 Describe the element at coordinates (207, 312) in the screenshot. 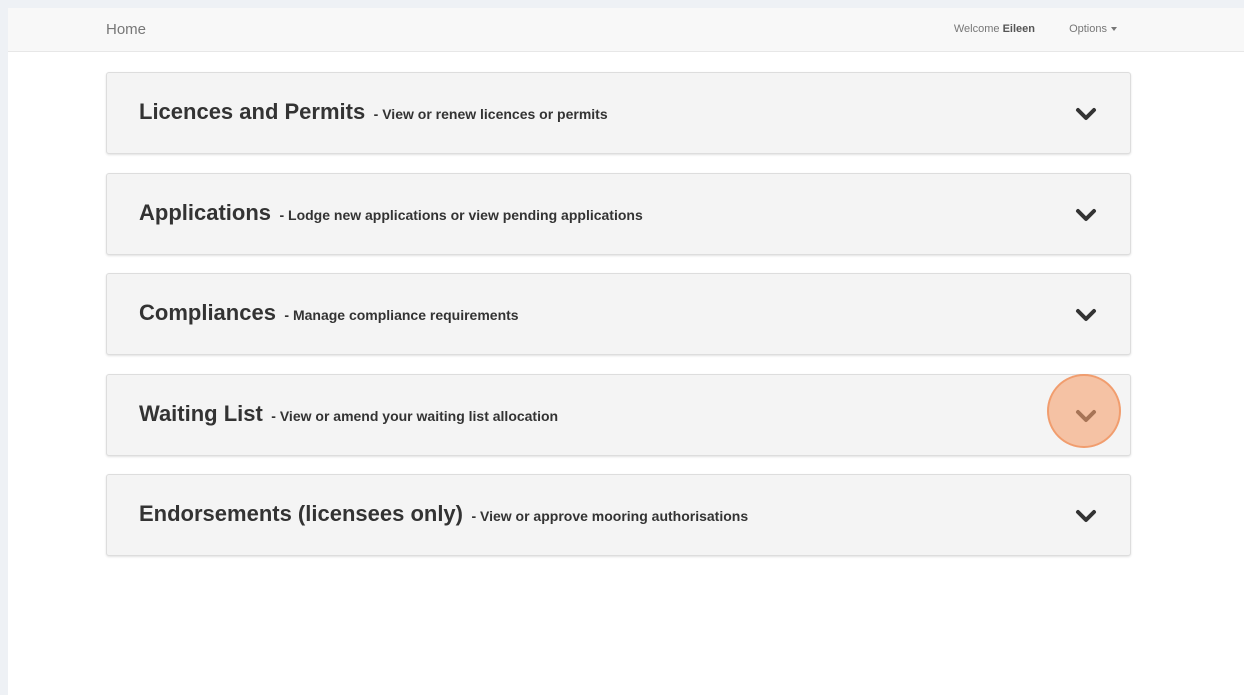

I see `panel-title: Compliances` at that location.